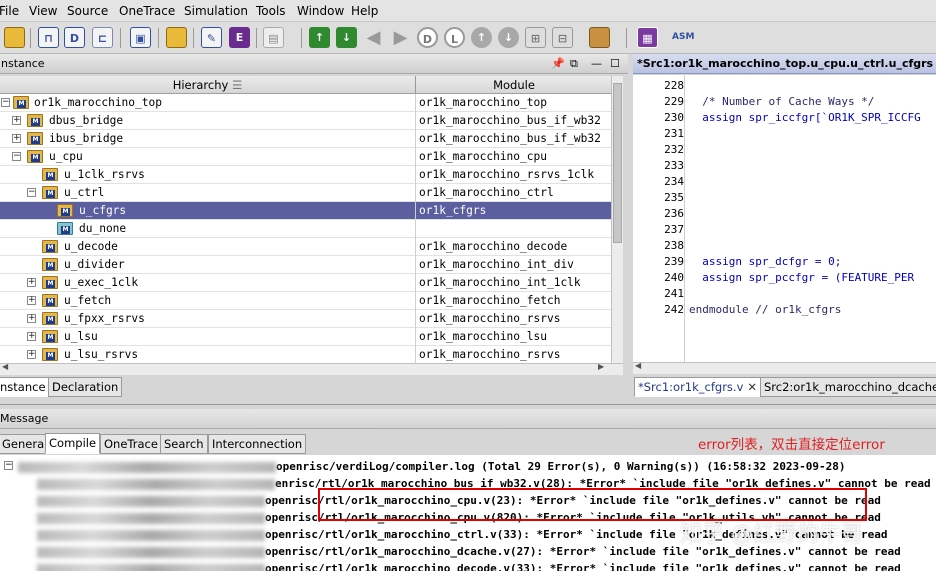  I want to click on line-number: 237, so click(674, 229).